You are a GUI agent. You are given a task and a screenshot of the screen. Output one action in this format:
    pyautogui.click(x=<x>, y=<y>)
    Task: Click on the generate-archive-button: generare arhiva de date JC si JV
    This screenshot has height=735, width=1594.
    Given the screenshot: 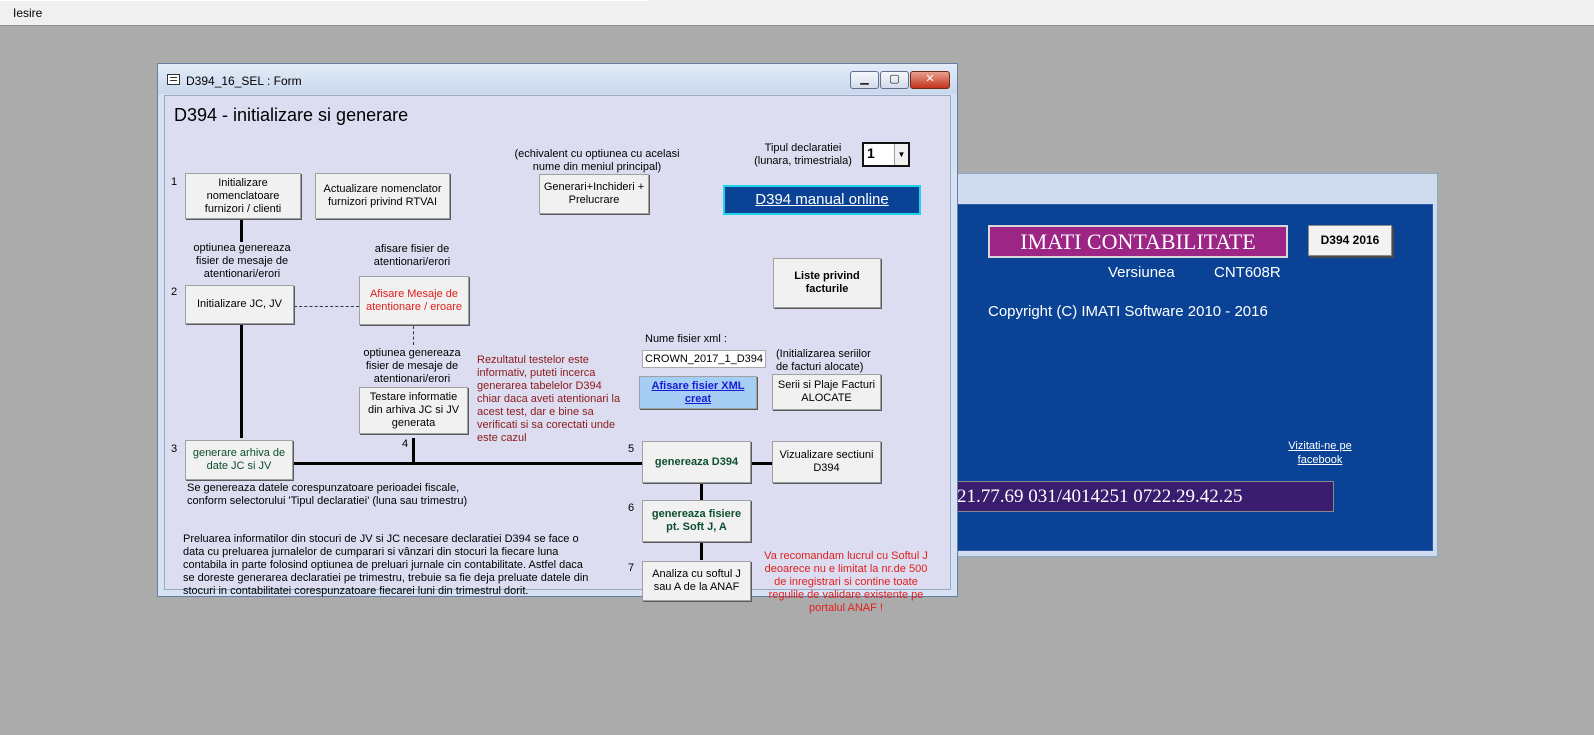 What is the action you would take?
    pyautogui.click(x=239, y=460)
    